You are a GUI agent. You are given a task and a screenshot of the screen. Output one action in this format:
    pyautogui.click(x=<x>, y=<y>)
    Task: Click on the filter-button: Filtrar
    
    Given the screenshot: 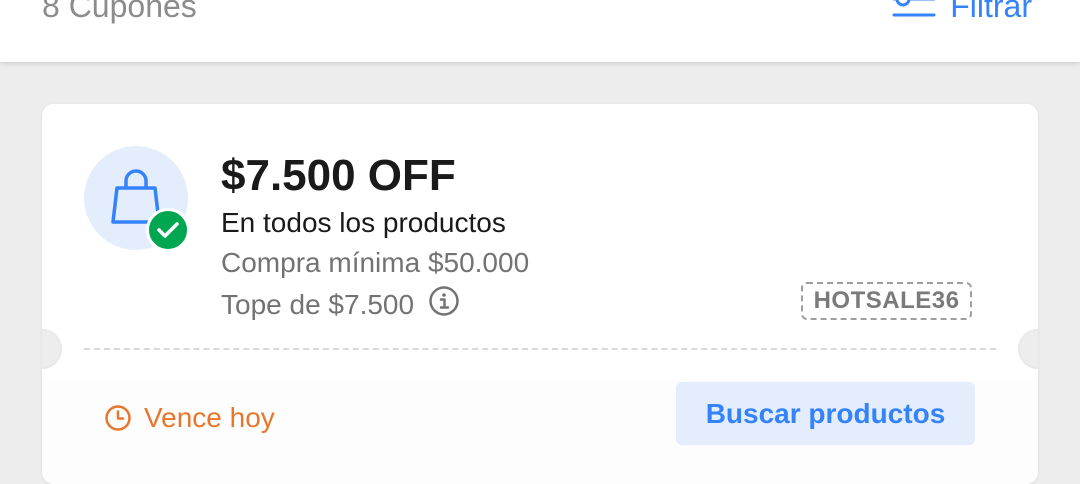 What is the action you would take?
    pyautogui.click(x=962, y=13)
    